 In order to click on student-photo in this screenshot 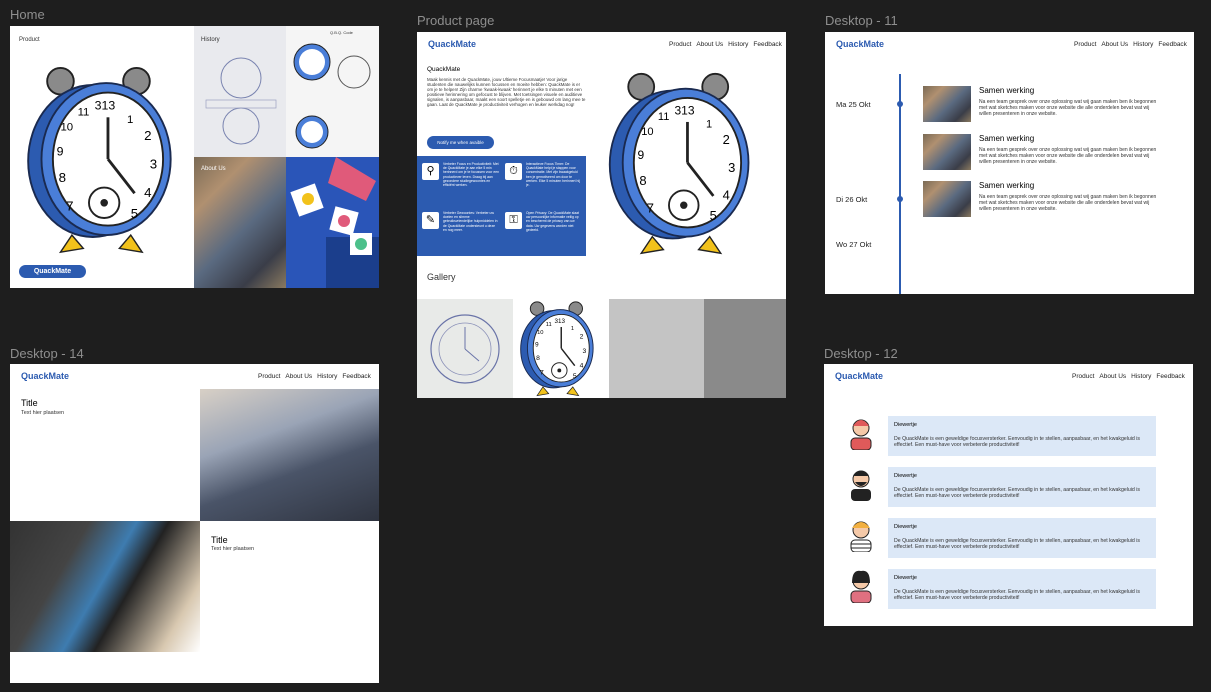, I will do `click(105, 586)`.